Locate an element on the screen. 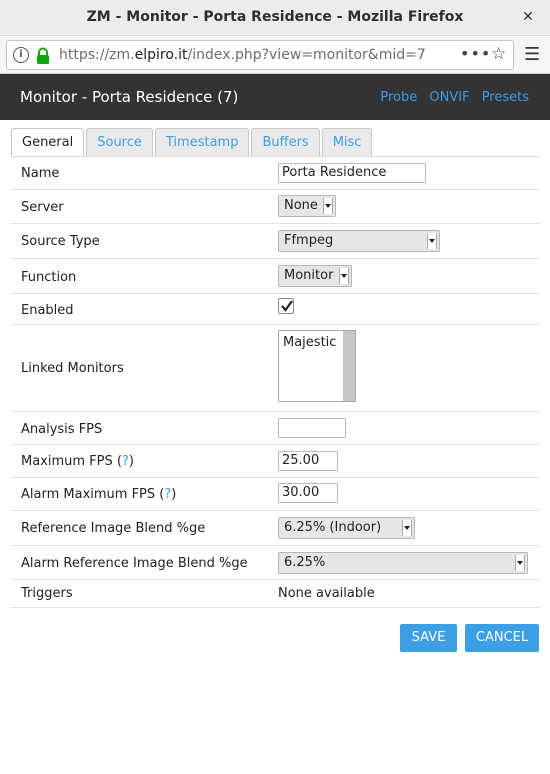  source-type-label: Source Type is located at coordinates (60, 241).